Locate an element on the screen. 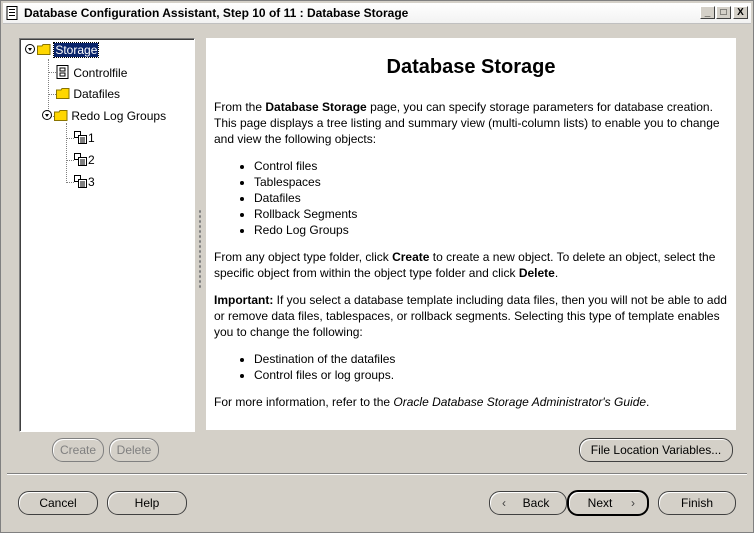 Image resolution: width=754 pixels, height=533 pixels. maximize-button: □ is located at coordinates (723, 12).